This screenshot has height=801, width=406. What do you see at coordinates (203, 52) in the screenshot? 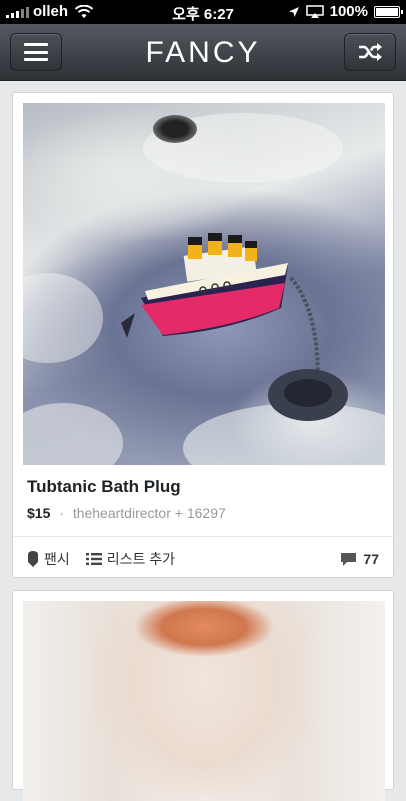
I see `nav-bar: FANCY` at bounding box center [203, 52].